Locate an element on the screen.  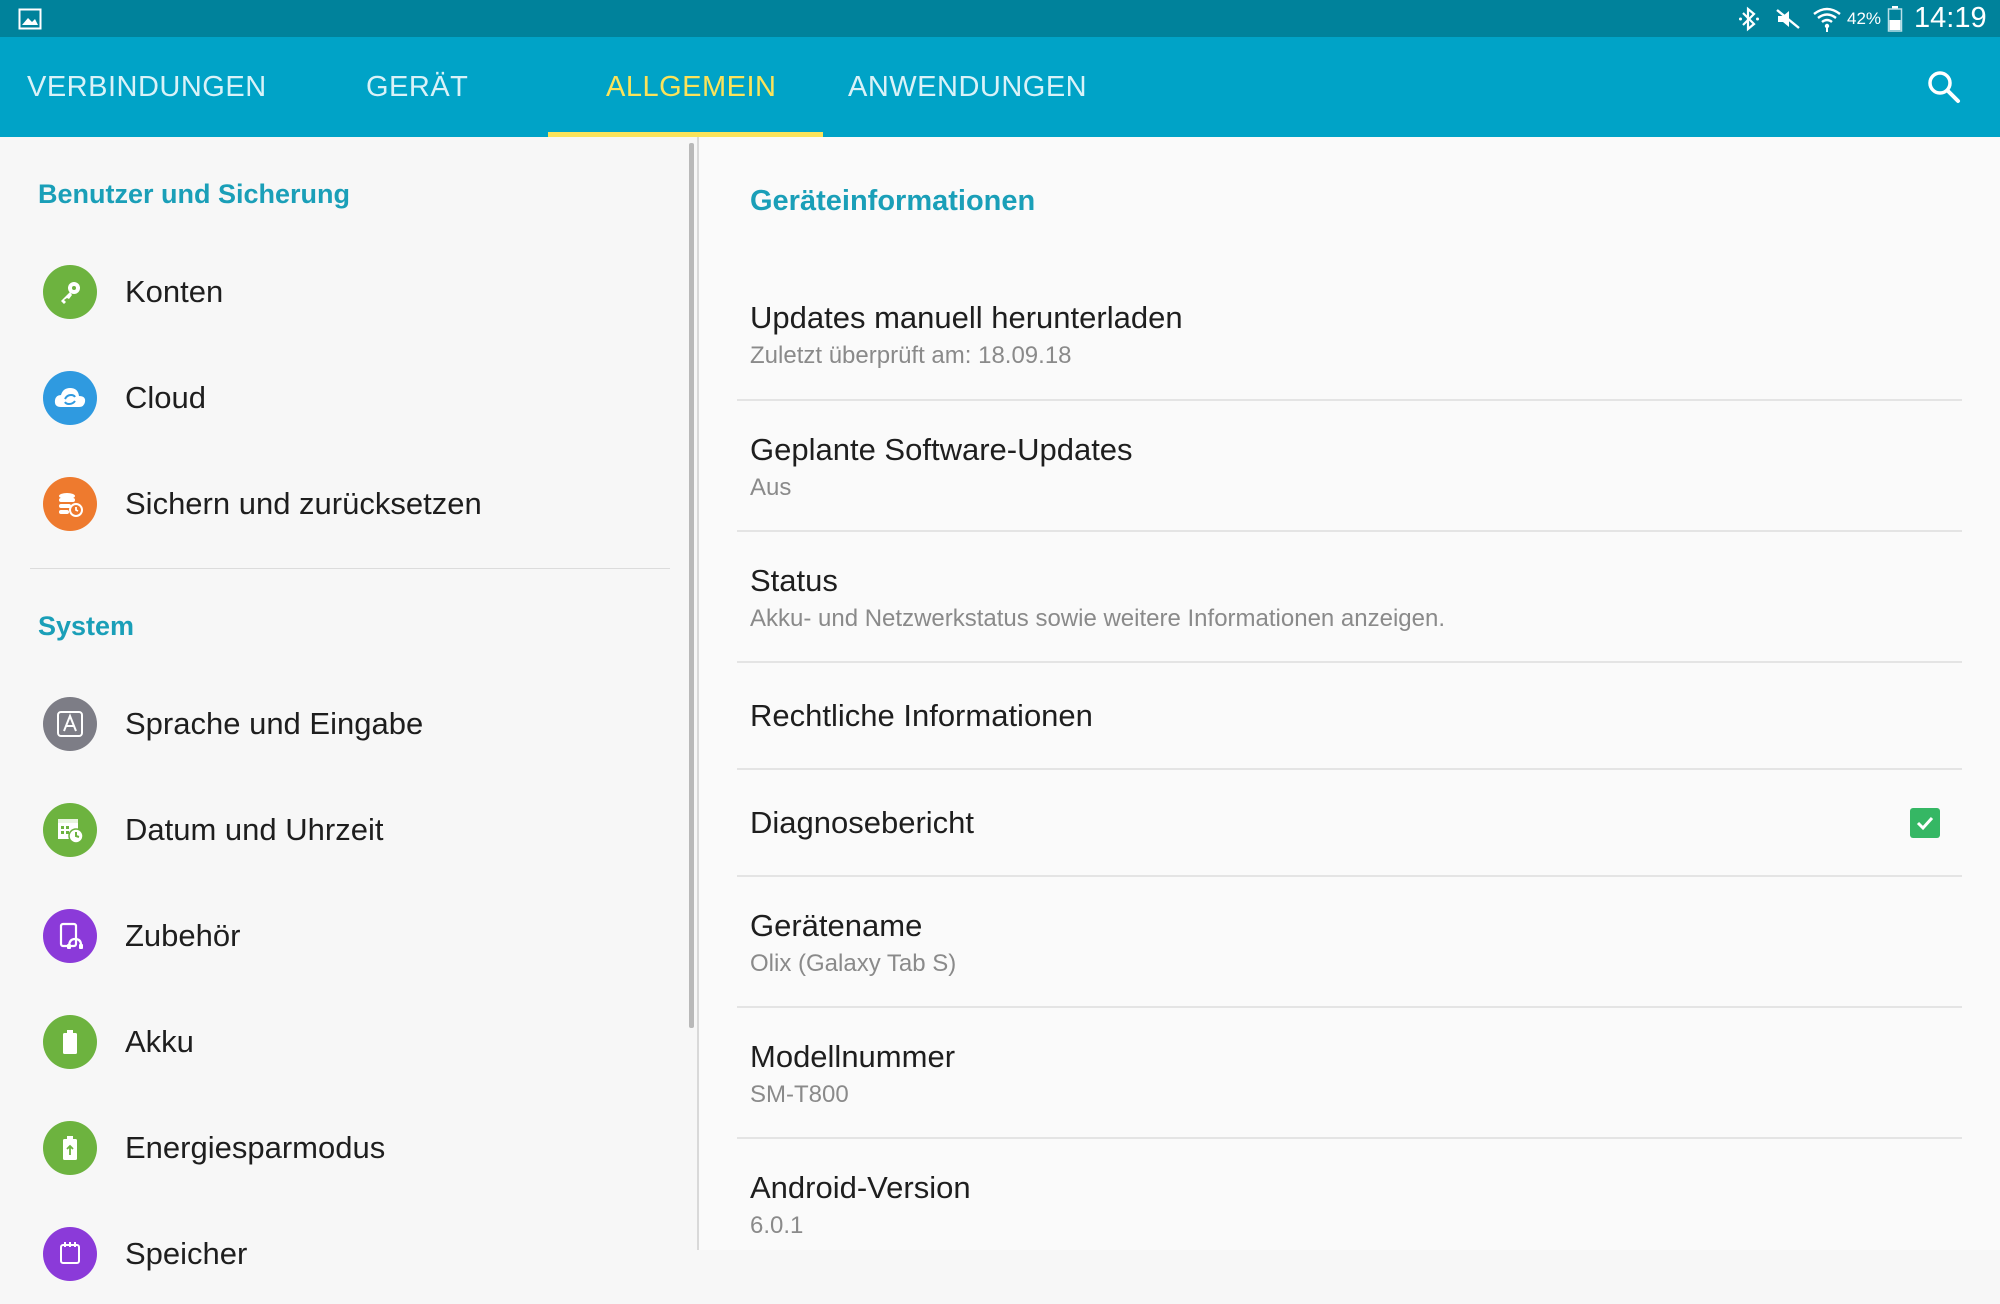
menu-item-zubehoer: Zubehör is located at coordinates (340, 936).